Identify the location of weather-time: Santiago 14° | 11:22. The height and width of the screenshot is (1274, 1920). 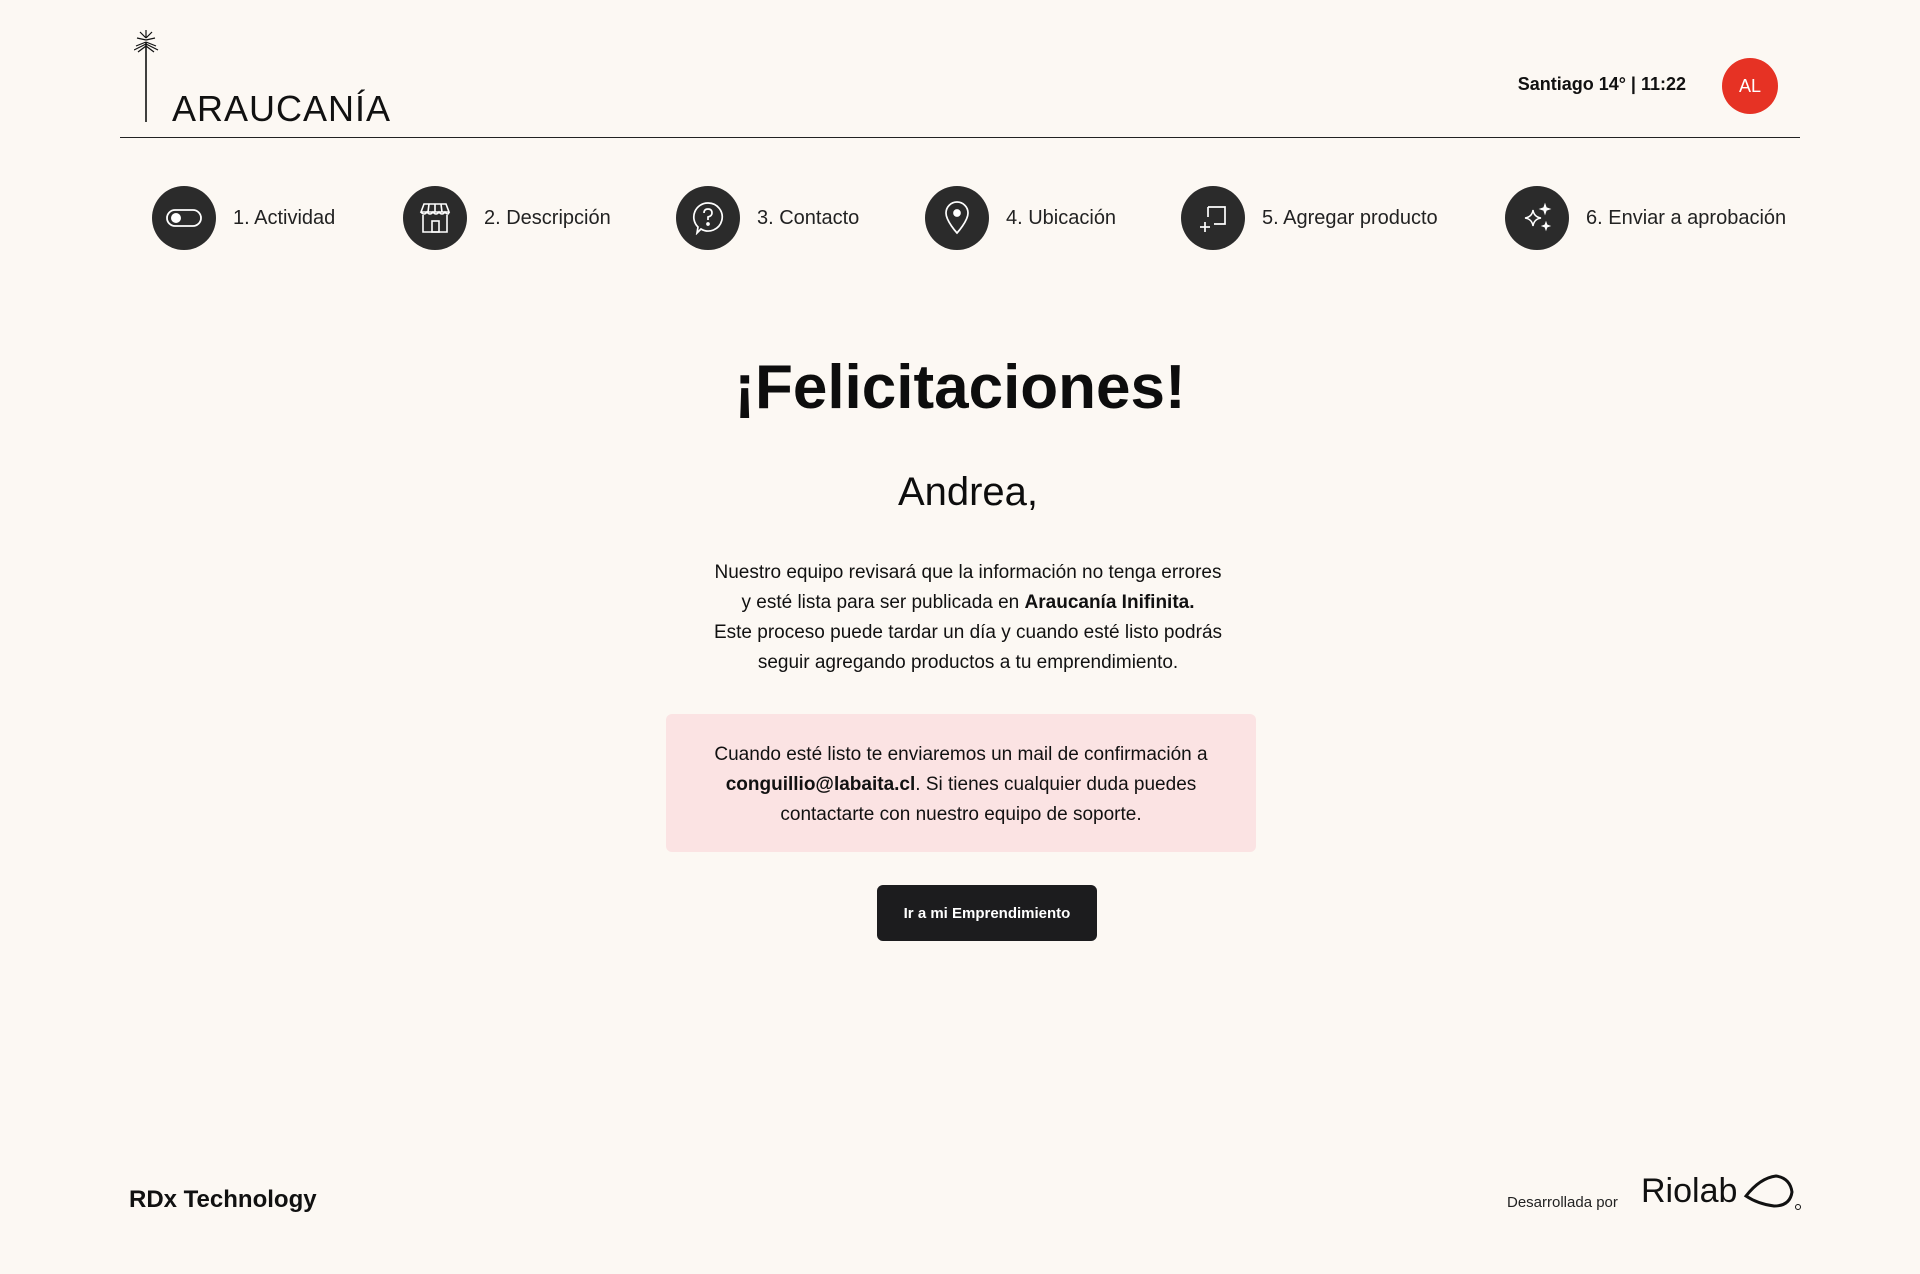
(1601, 84).